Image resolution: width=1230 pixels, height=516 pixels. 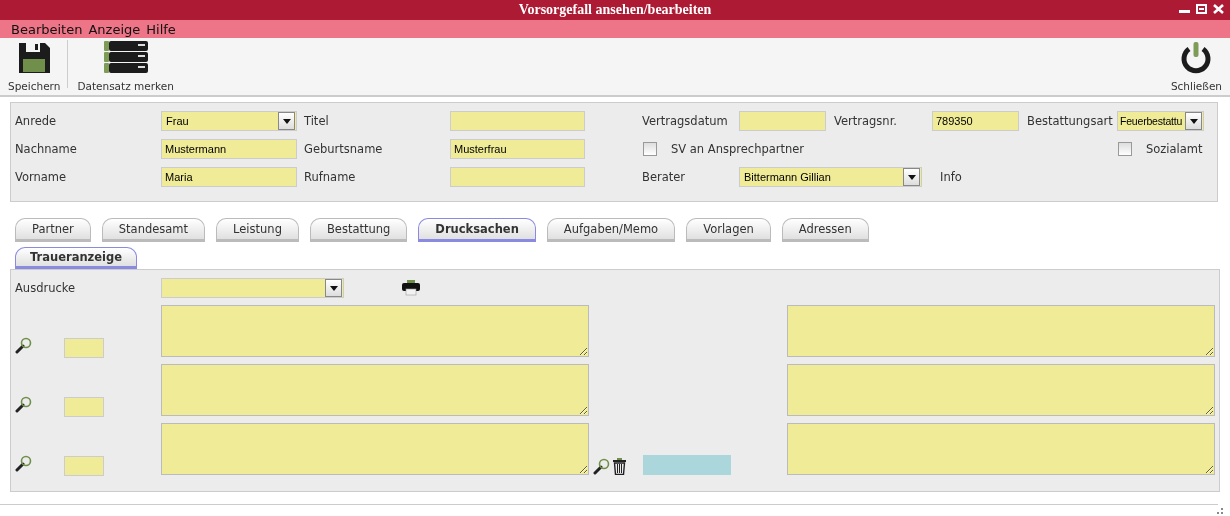 What do you see at coordinates (317, 121) in the screenshot?
I see `field-label: Titel` at bounding box center [317, 121].